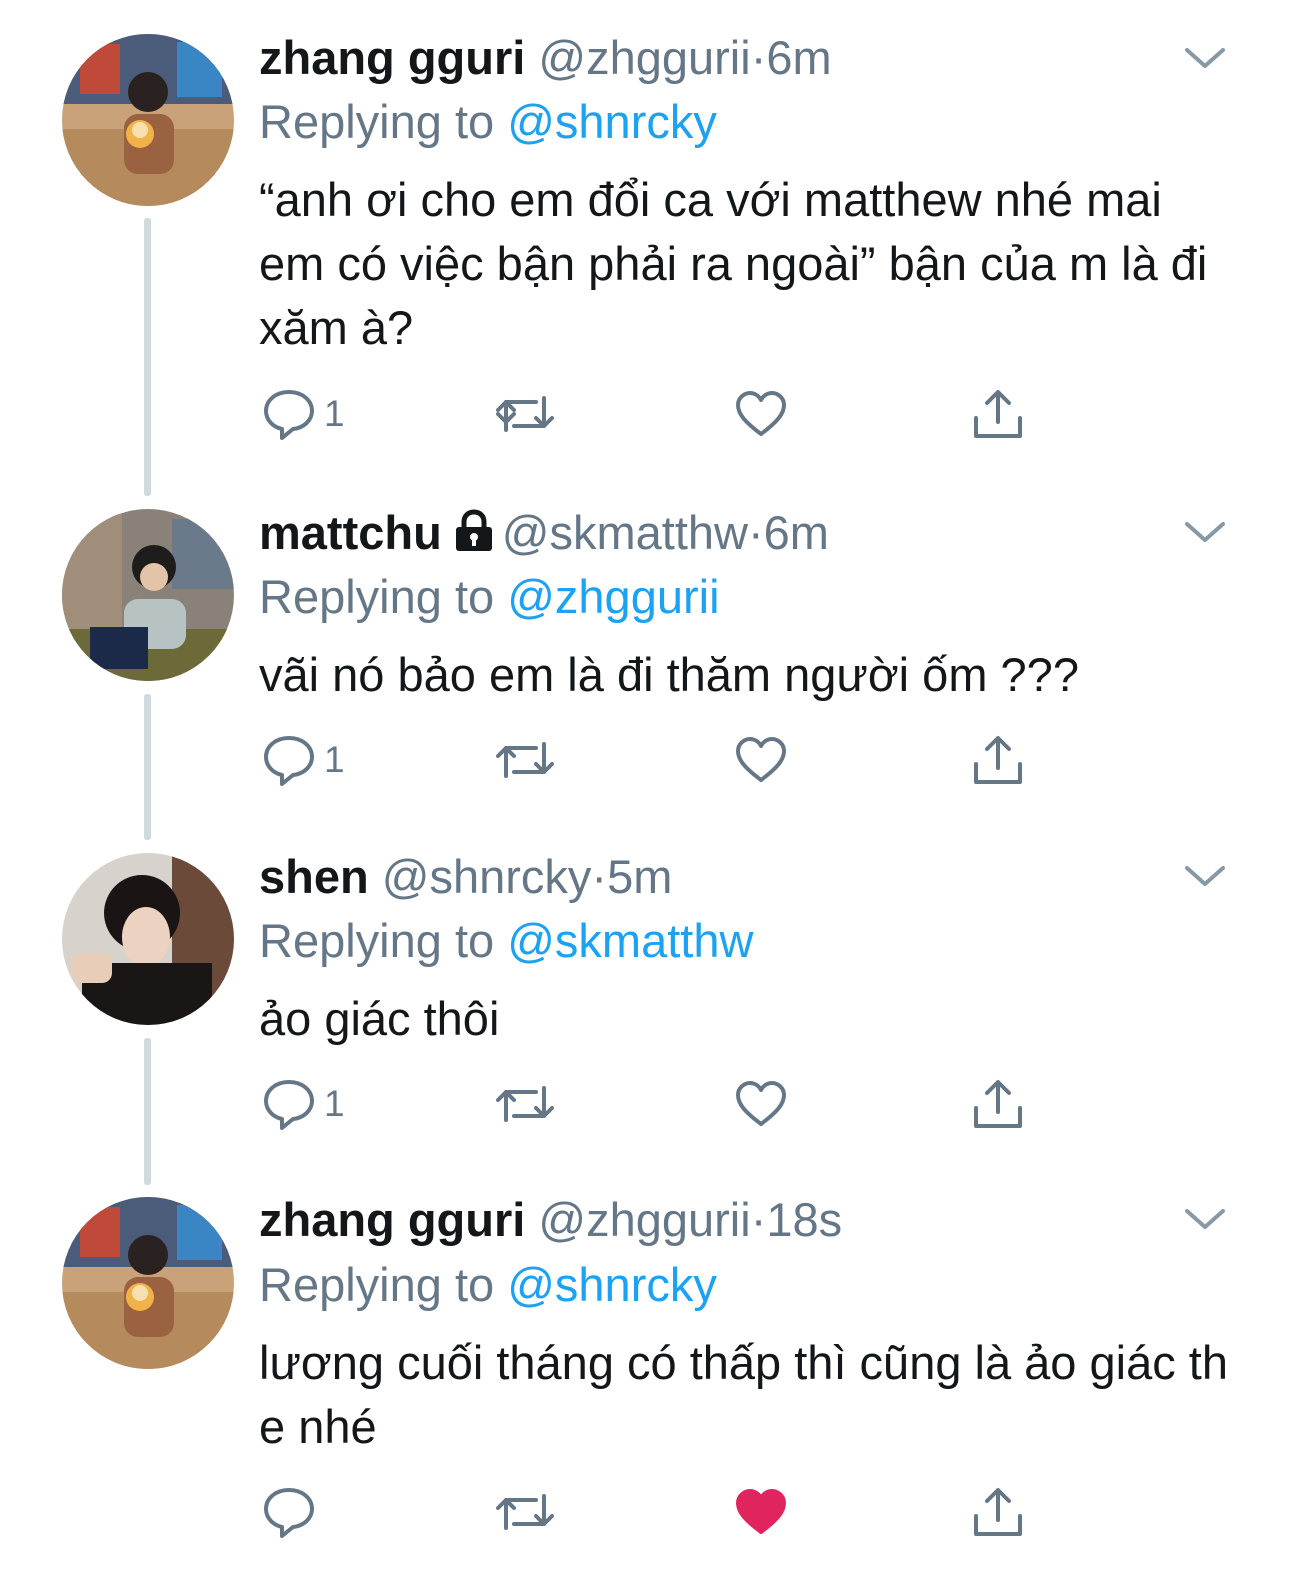  I want to click on tweet-text: vãi nó bảo em là đi thăm người ốm ???, so click(669, 674).